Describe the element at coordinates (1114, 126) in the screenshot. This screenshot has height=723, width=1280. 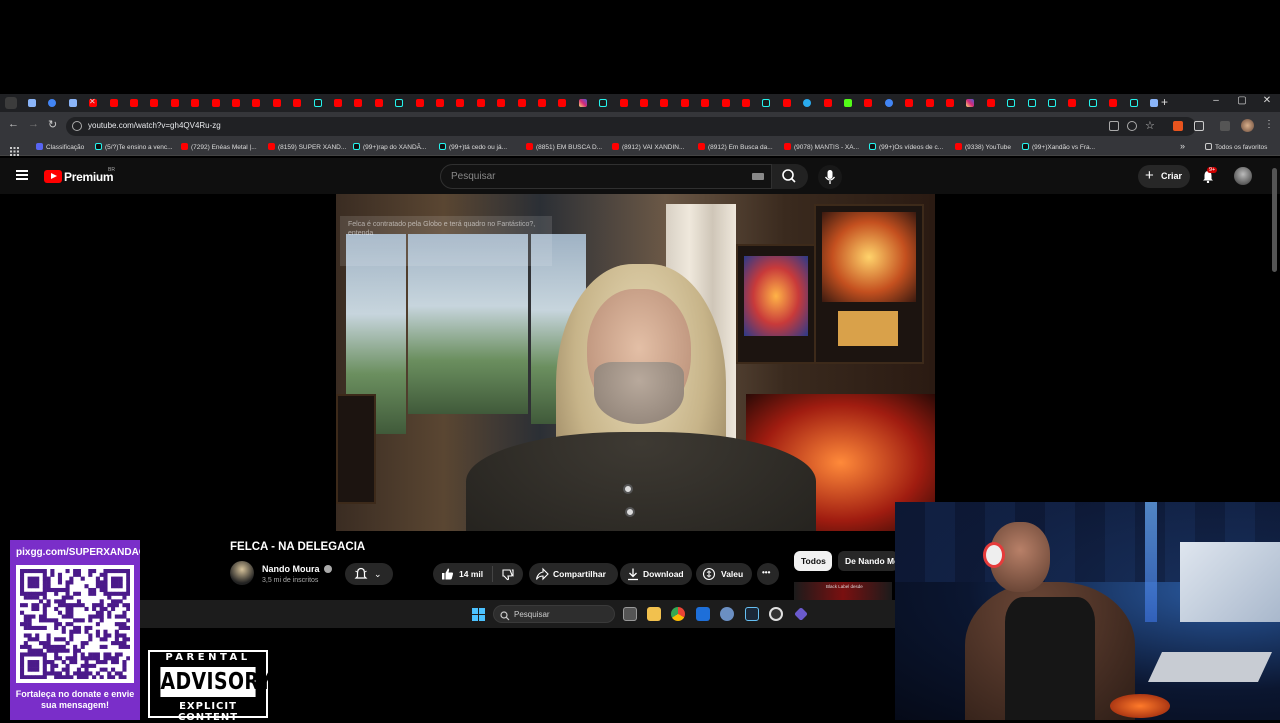
I see `install-app-icon` at that location.